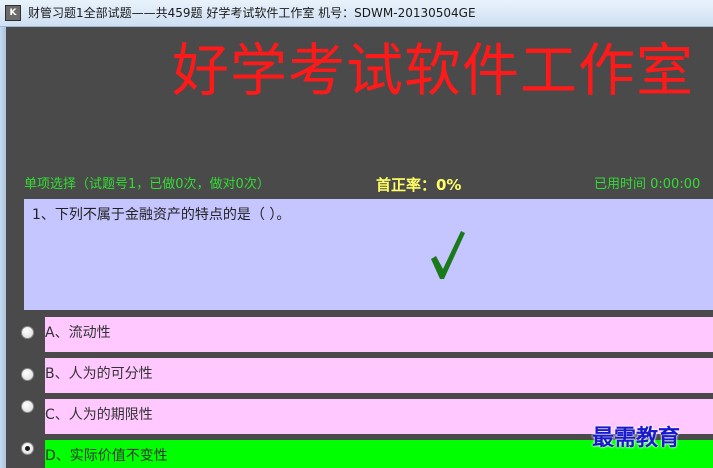  What do you see at coordinates (161, 215) in the screenshot?
I see `question-text: 1、下列不属于金融资产的特点的是（ ）。` at bounding box center [161, 215].